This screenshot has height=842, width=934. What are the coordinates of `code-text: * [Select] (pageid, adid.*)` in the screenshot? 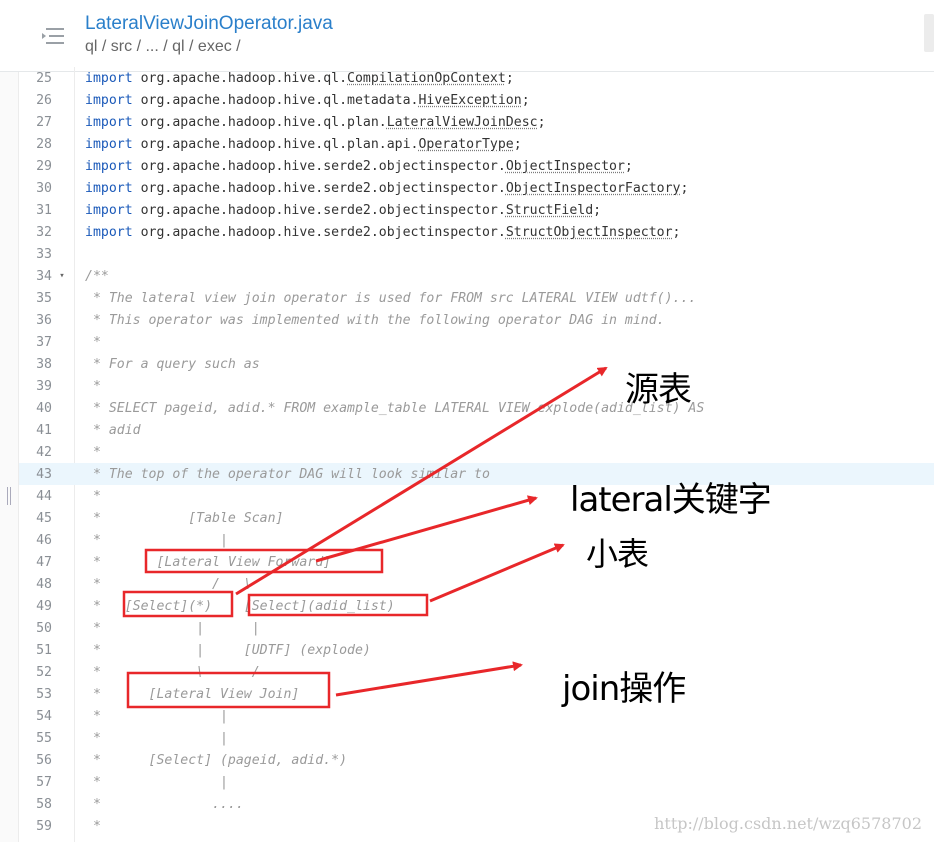 It's located at (216, 760).